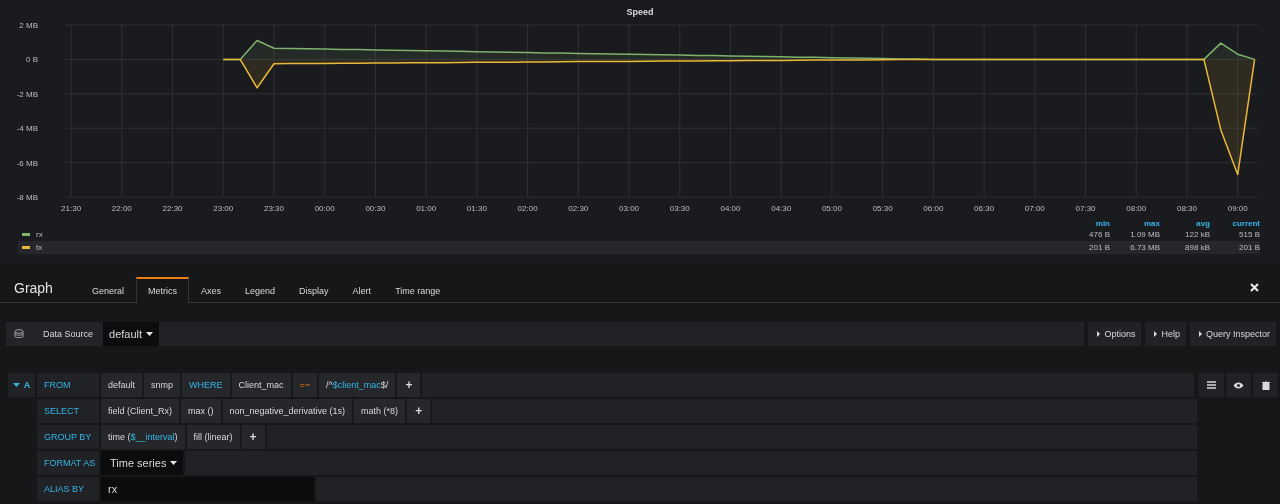  I want to click on x-axis-label: 03:30, so click(679, 208).